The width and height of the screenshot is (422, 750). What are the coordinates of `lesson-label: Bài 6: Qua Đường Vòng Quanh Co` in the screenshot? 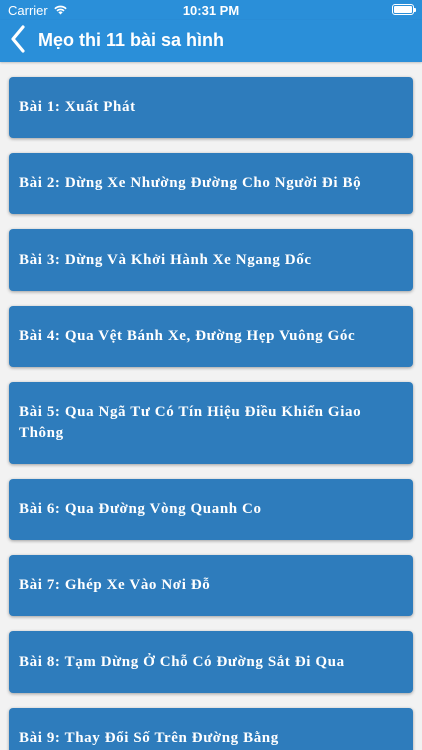 It's located at (140, 509).